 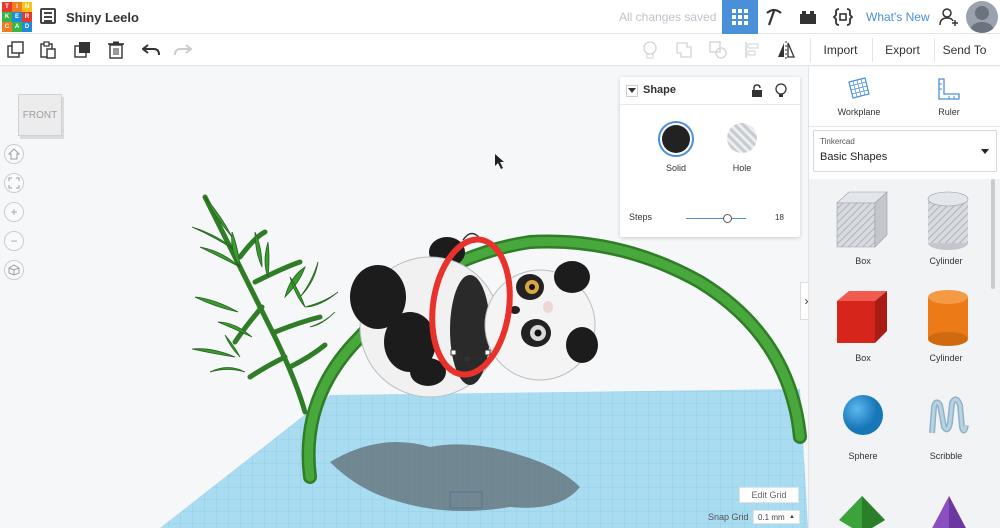 I want to click on home-view-button, so click(x=14, y=154).